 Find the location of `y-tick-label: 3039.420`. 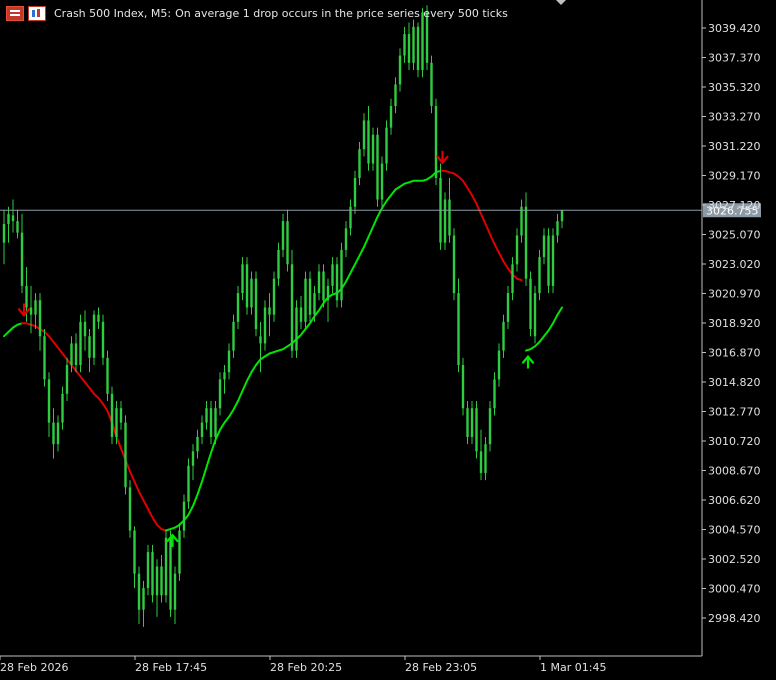

y-tick-label: 3039.420 is located at coordinates (734, 28).